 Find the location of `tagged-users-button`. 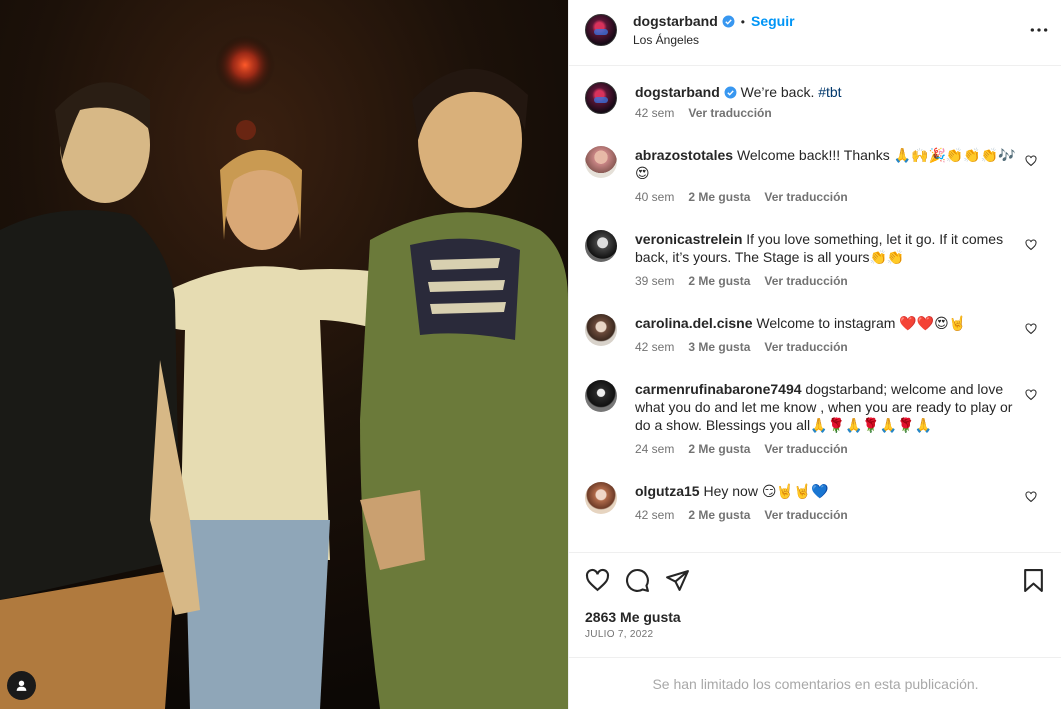

tagged-users-button is located at coordinates (21, 685).